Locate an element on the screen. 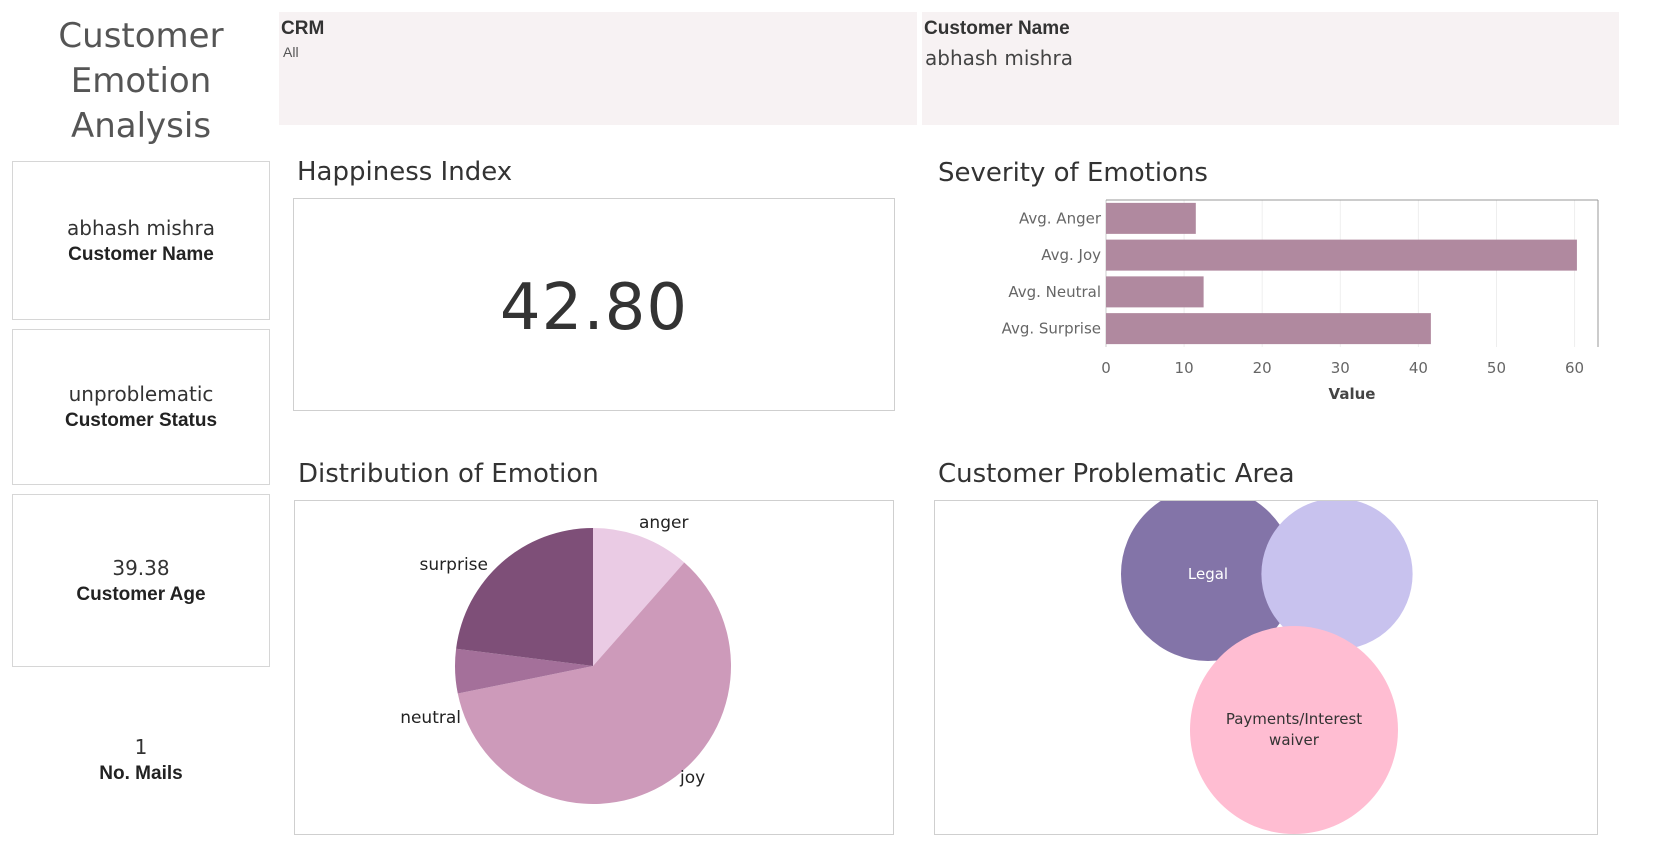  dashboard-title-line-2: Emotion is located at coordinates (141, 81).